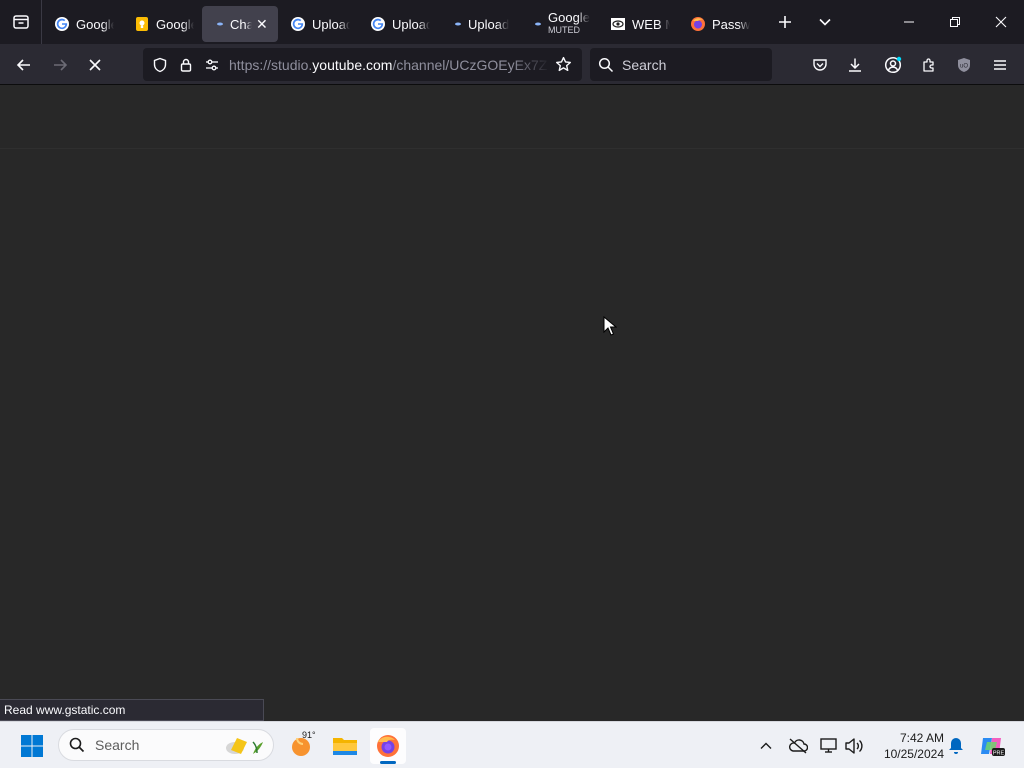  What do you see at coordinates (166, 745) in the screenshot?
I see `taskbar-search: Search` at bounding box center [166, 745].